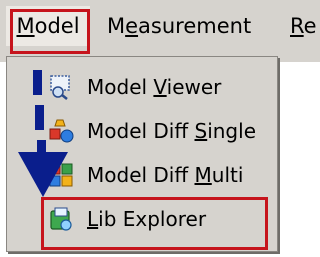 The height and width of the screenshot is (257, 320). What do you see at coordinates (50, 31) in the screenshot?
I see `highlight-box-model-menu` at bounding box center [50, 31].